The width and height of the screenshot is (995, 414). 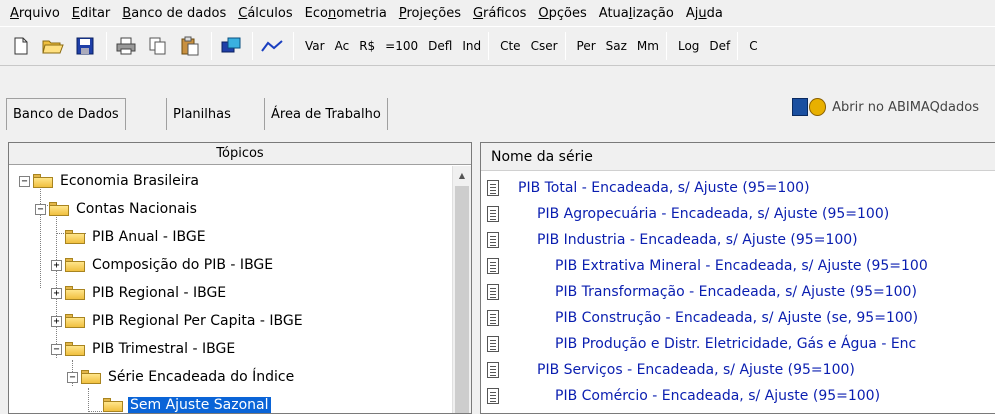 I want to click on toolbar-def-button: Def, so click(x=719, y=46).